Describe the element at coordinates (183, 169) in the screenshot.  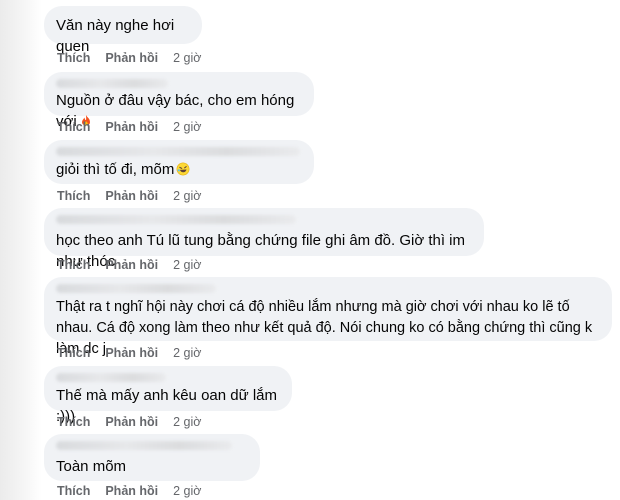
I see `rolling-laugh-icon` at that location.